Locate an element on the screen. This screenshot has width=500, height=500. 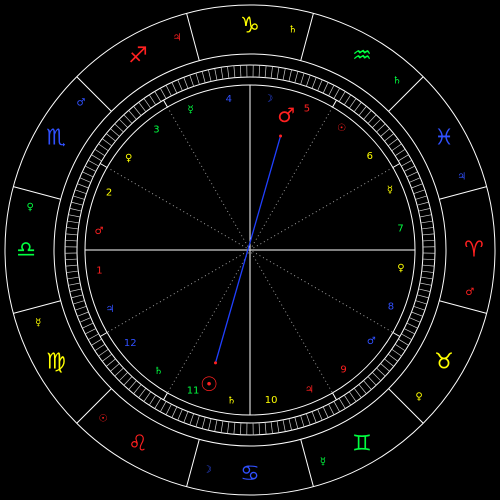
sign-pisces-icon: ♓ is located at coordinates (444, 138).